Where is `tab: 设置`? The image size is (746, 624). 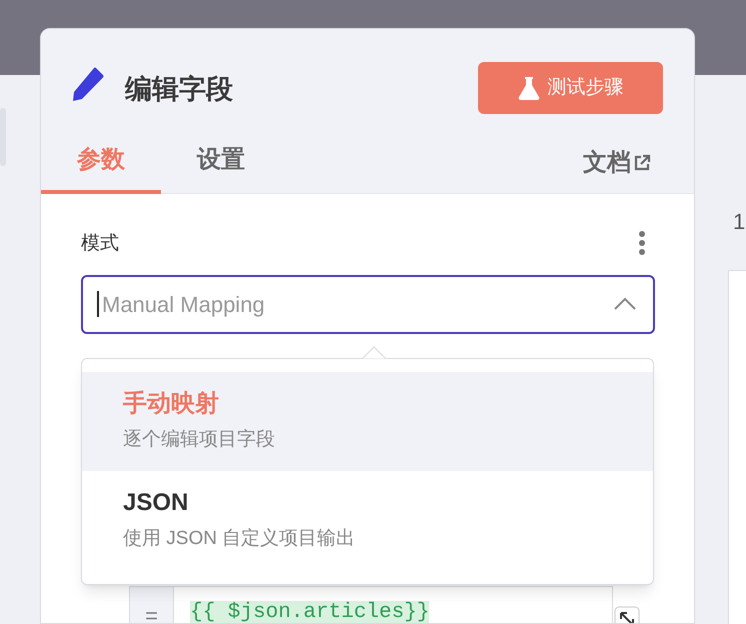
tab: 设置 is located at coordinates (221, 165).